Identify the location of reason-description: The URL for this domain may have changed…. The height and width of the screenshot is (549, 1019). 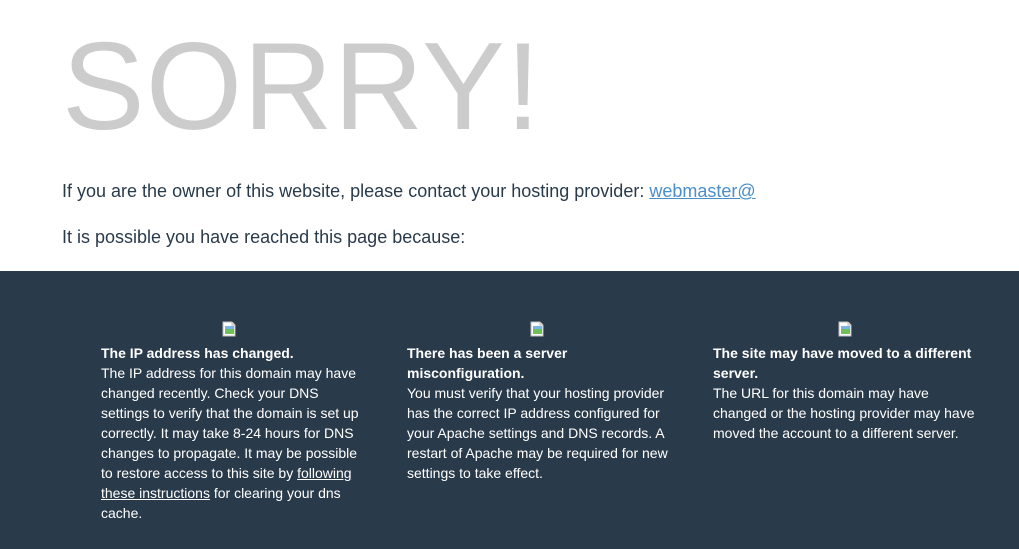
(844, 413).